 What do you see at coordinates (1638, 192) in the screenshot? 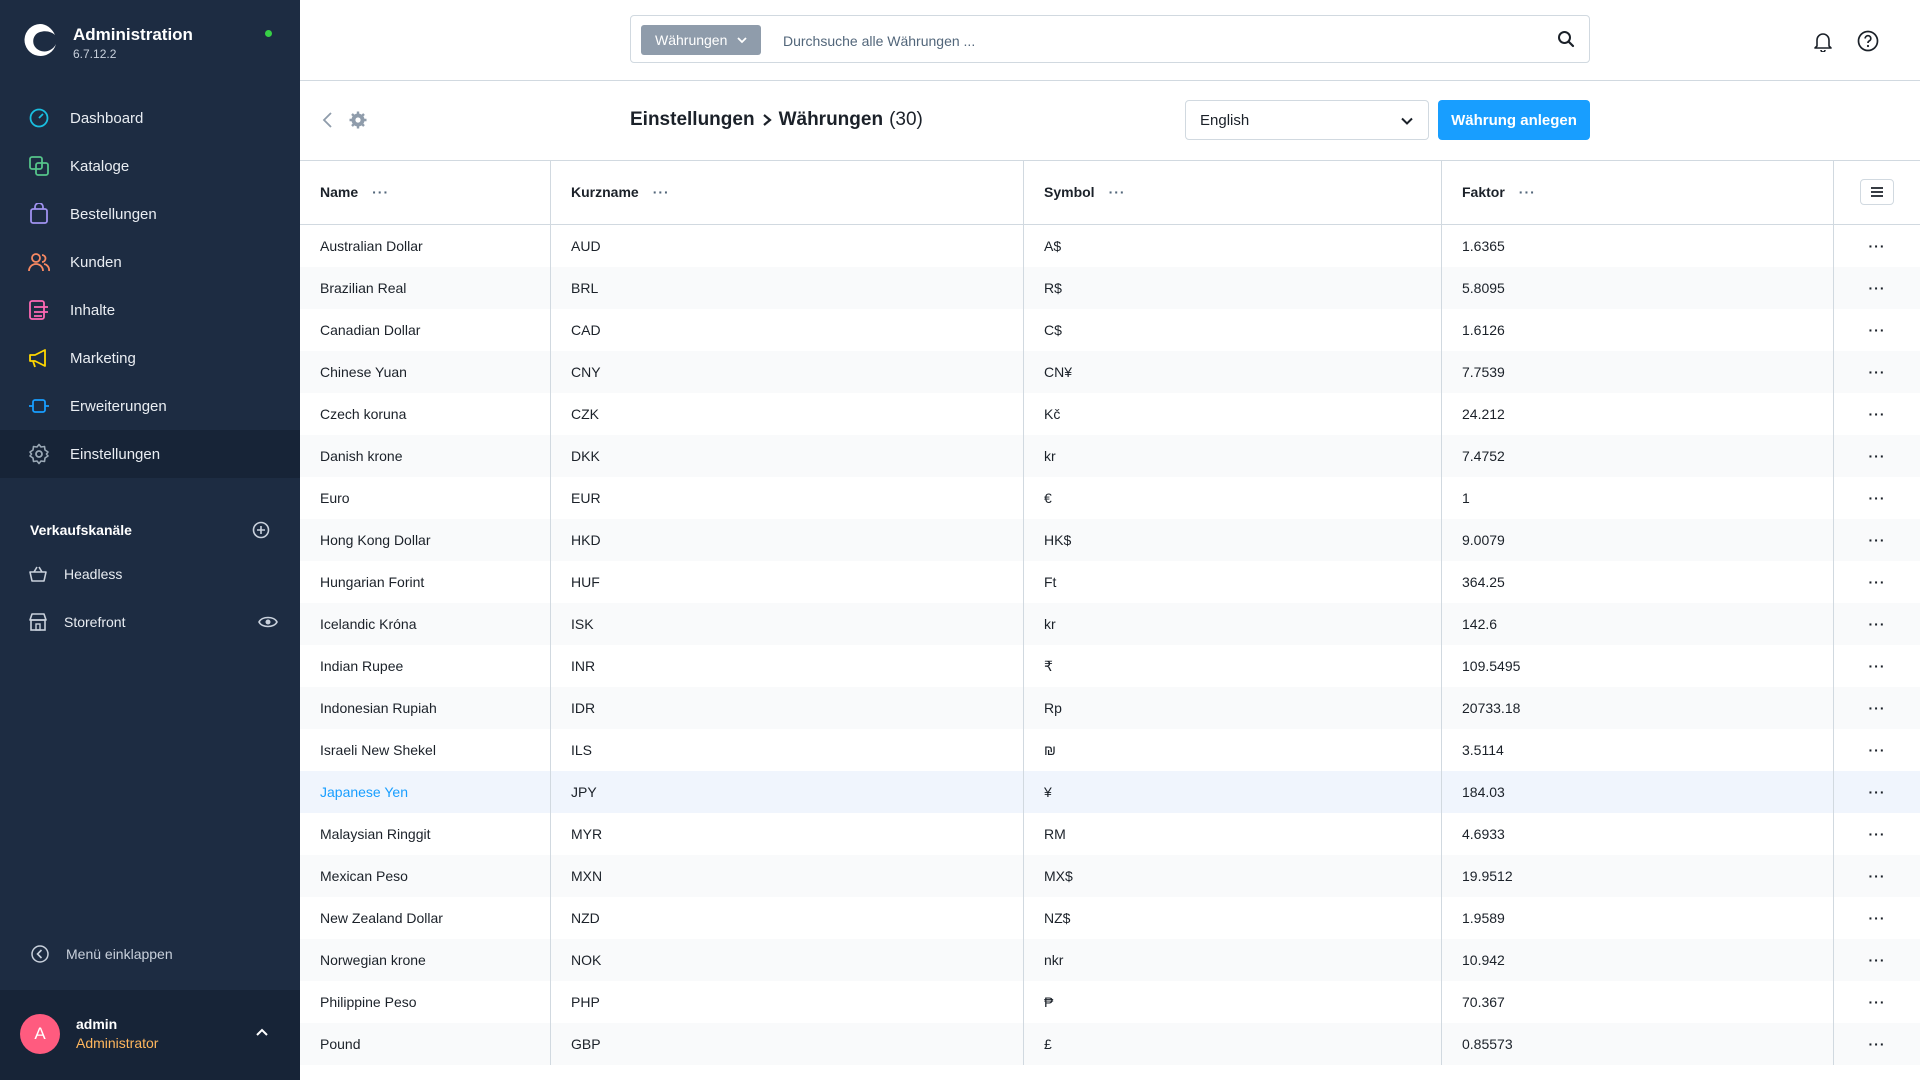
I see `column-header-factor: Faktor ···` at bounding box center [1638, 192].